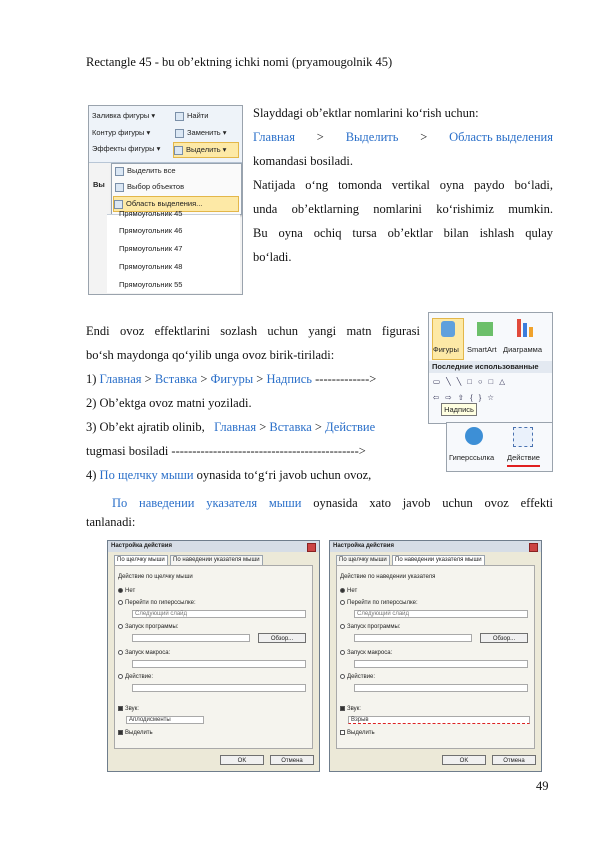  I want to click on menu-select-all: Выделить все, so click(145, 171).